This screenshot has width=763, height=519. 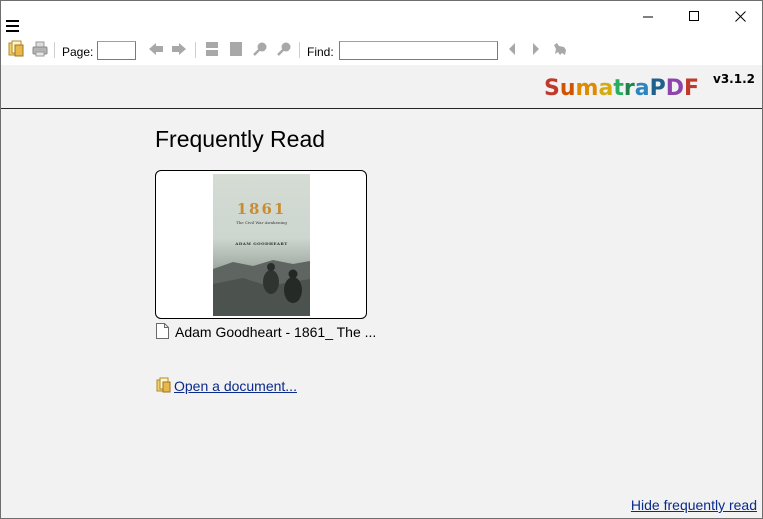 I want to click on maximize-icon, so click(x=693, y=16).